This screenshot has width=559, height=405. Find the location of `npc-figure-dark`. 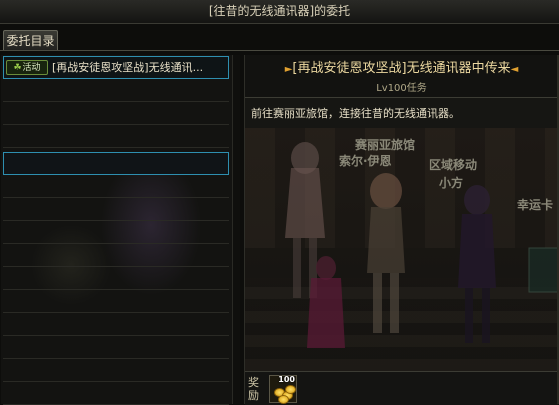

npc-figure-dark is located at coordinates (477, 264).